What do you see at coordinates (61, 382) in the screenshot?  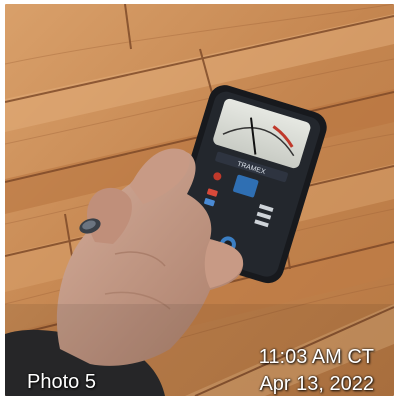 I see `photo-label: Photo 5` at bounding box center [61, 382].